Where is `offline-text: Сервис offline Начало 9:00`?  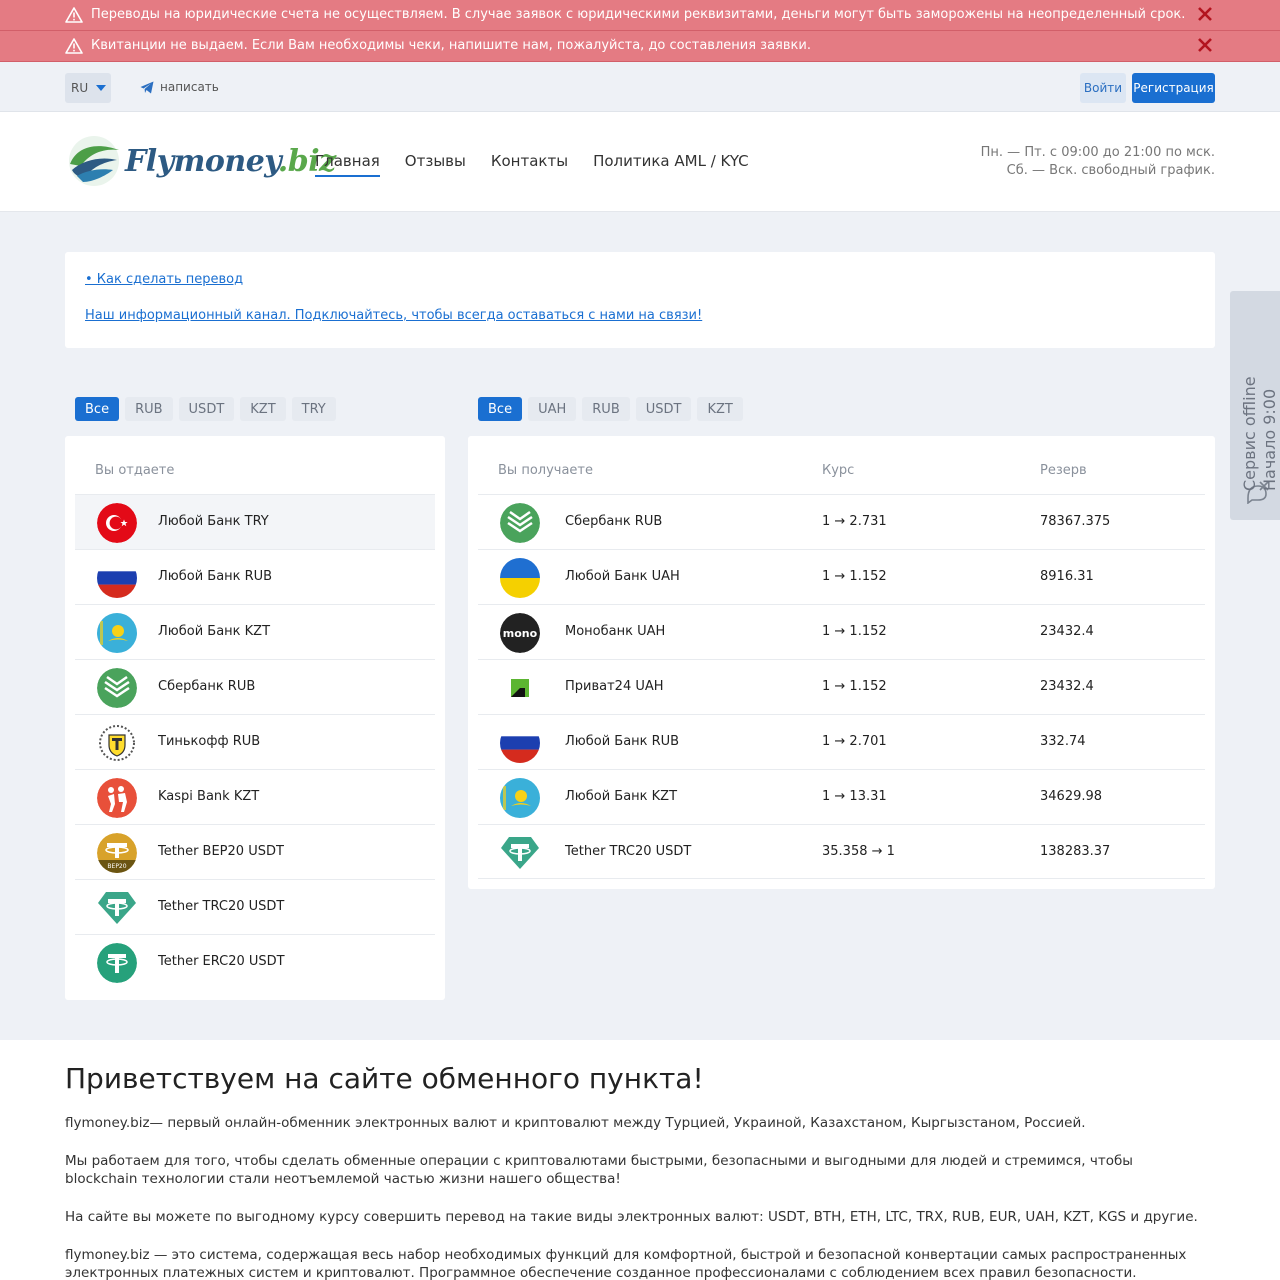 offline-text: Сервис offline Начало 9:00 is located at coordinates (1260, 433).